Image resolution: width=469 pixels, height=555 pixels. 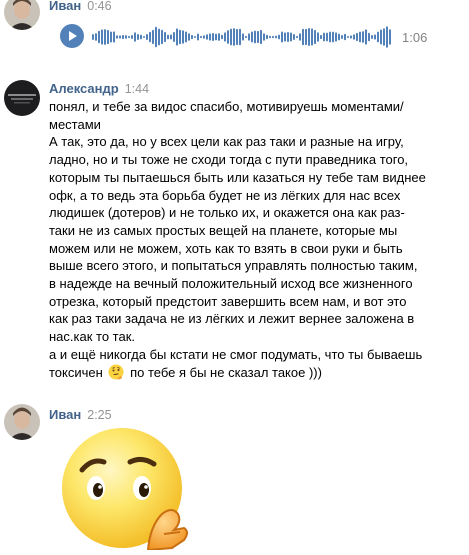 I want to click on text-fragment: по тебе я бы не сказал такое ))), so click(x=226, y=372).